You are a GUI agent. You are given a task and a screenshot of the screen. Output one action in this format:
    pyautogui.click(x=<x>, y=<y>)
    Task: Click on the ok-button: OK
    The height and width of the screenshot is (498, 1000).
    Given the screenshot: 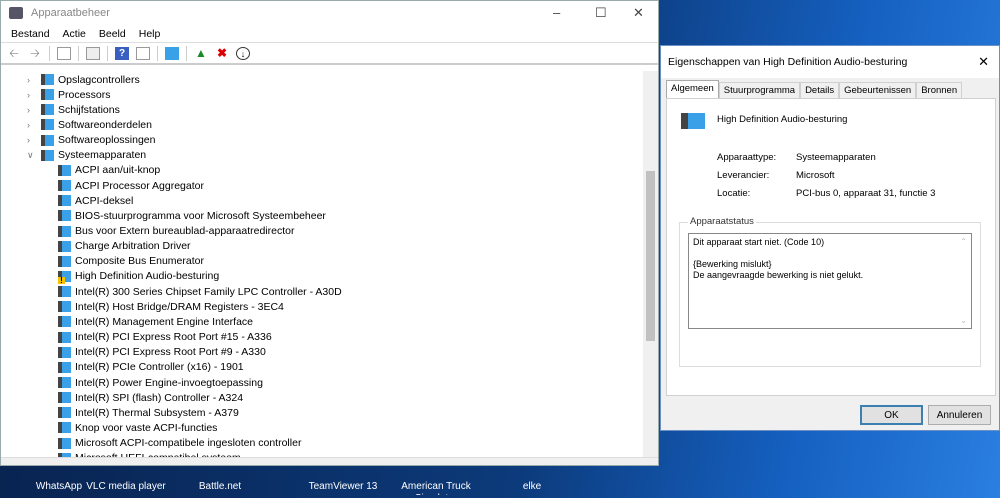 What is the action you would take?
    pyautogui.click(x=891, y=415)
    